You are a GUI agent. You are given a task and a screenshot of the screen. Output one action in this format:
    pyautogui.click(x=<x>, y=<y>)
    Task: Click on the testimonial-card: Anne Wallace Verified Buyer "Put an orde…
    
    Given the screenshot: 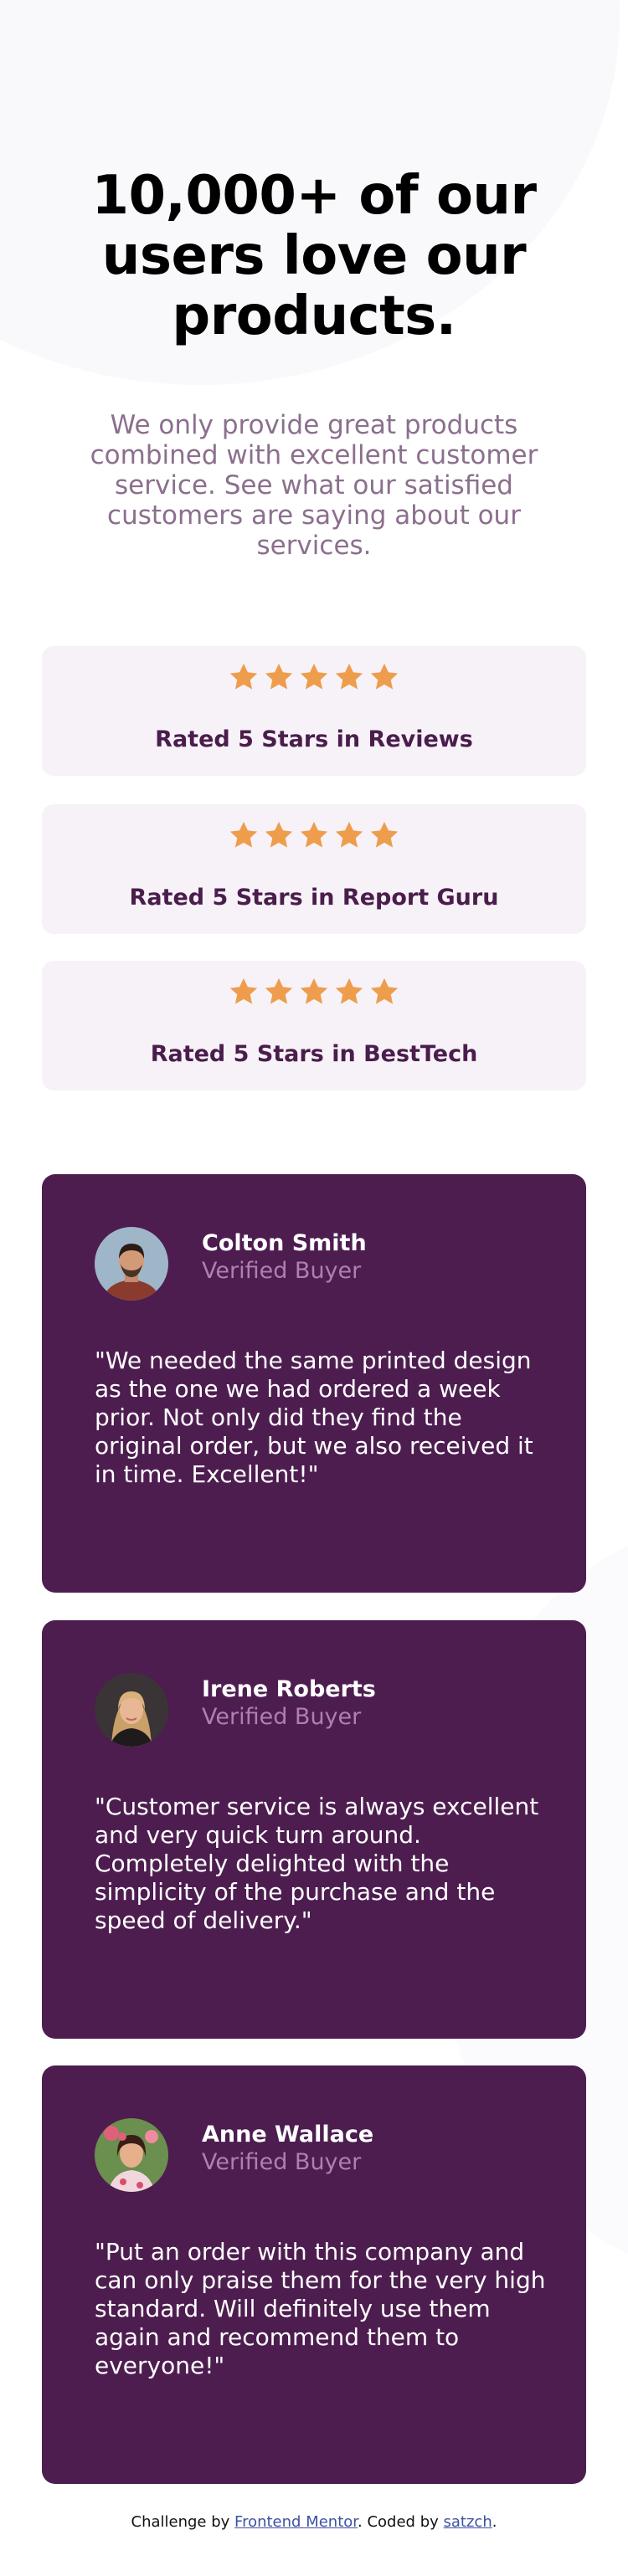 What is the action you would take?
    pyautogui.click(x=314, y=2274)
    